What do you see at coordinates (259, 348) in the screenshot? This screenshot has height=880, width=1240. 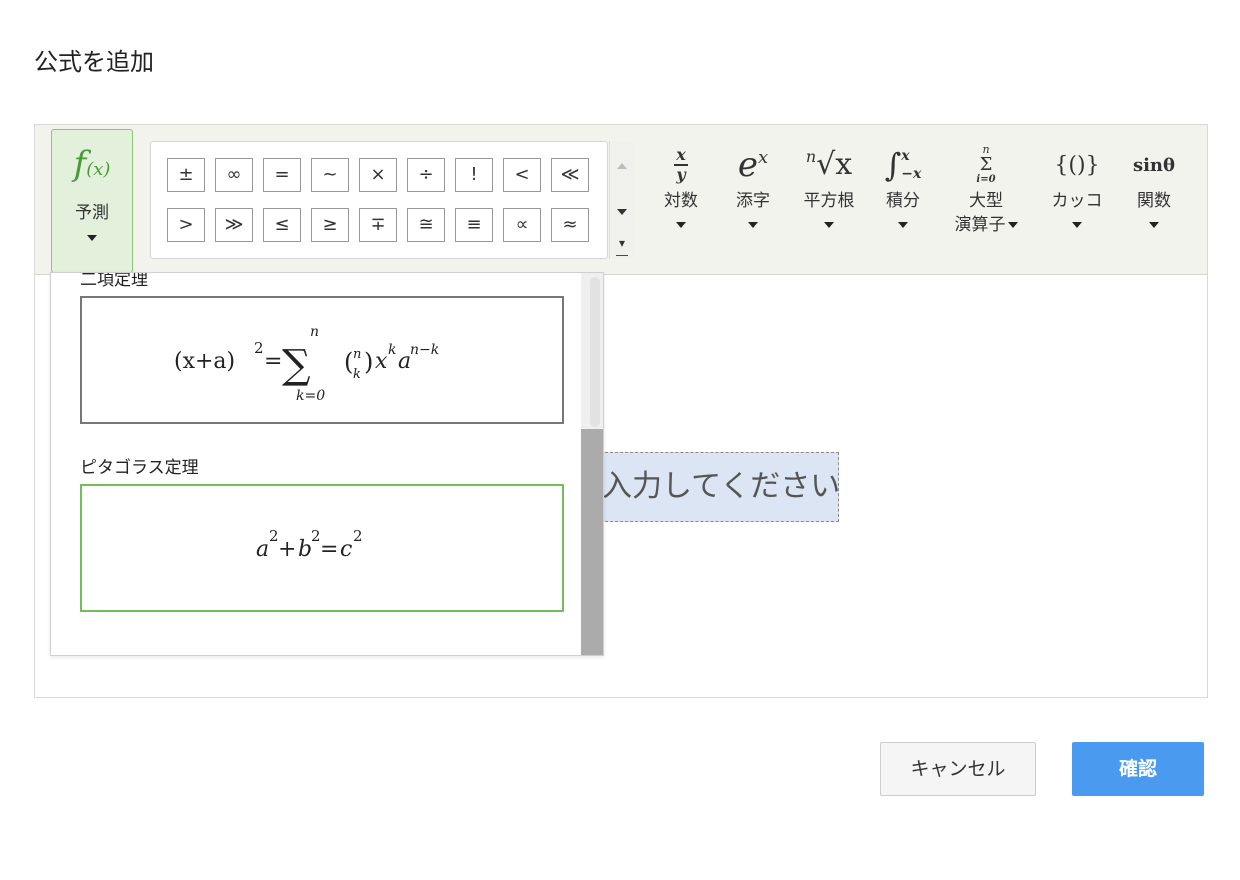 I see `formula-lhs-exp: 2` at bounding box center [259, 348].